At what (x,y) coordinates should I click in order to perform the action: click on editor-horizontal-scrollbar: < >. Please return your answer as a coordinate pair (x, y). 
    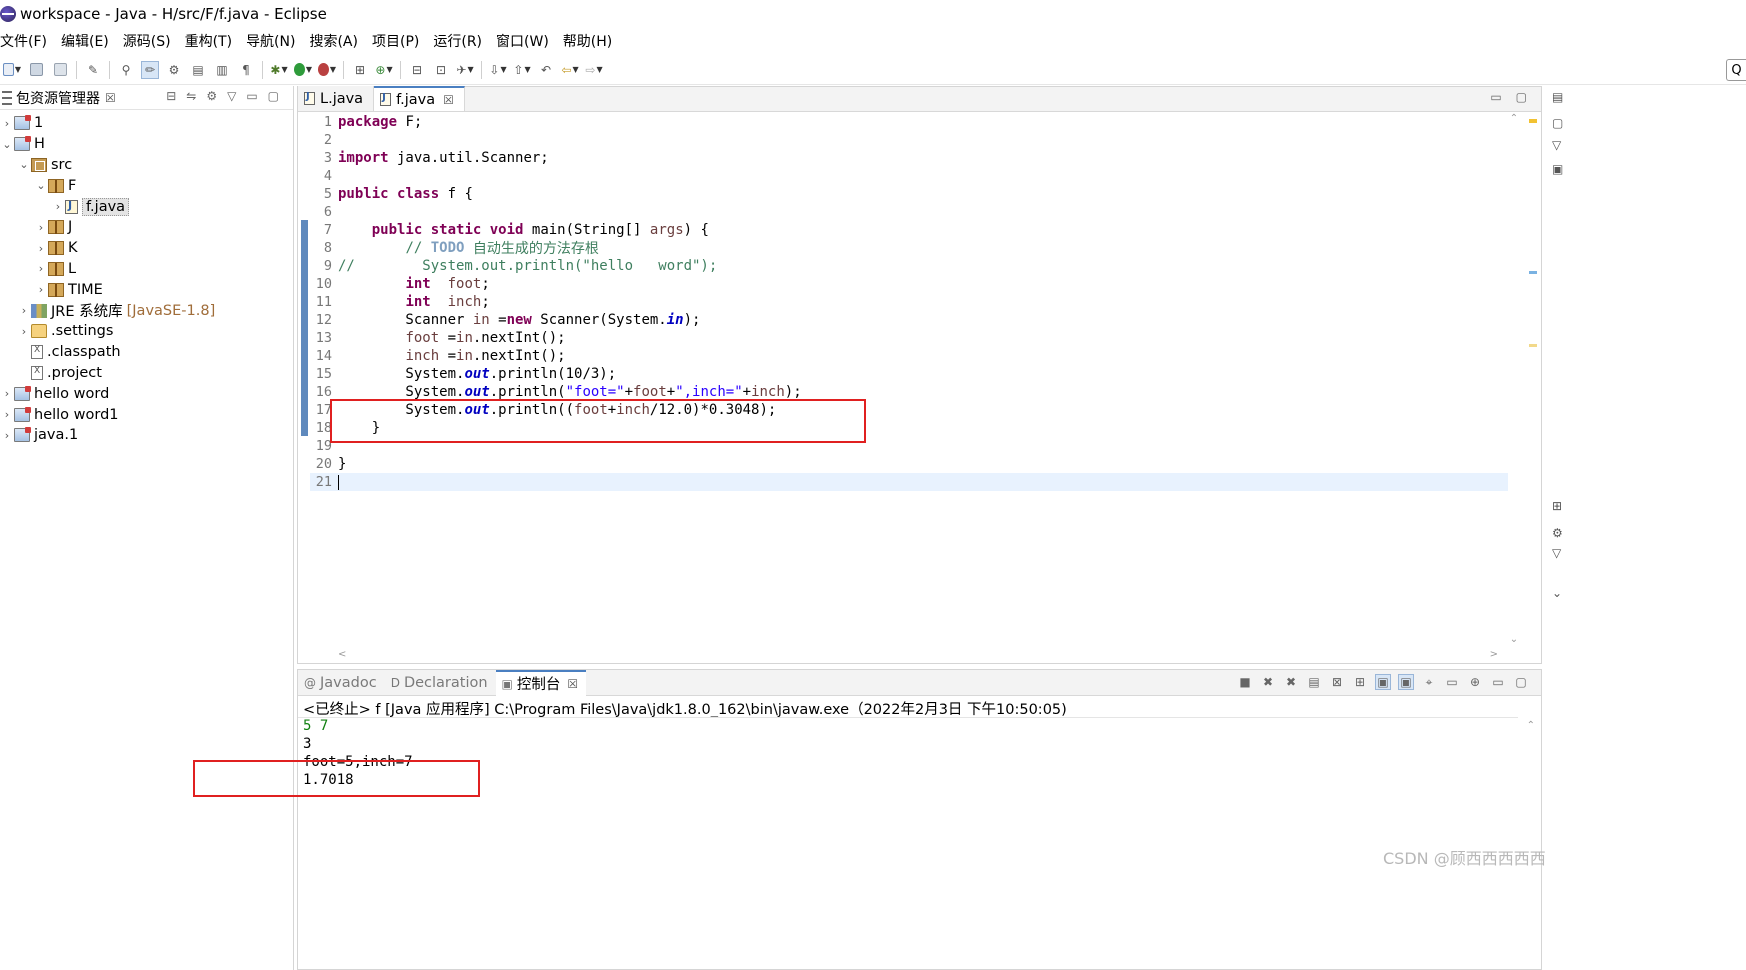
    Looking at the image, I should click on (918, 654).